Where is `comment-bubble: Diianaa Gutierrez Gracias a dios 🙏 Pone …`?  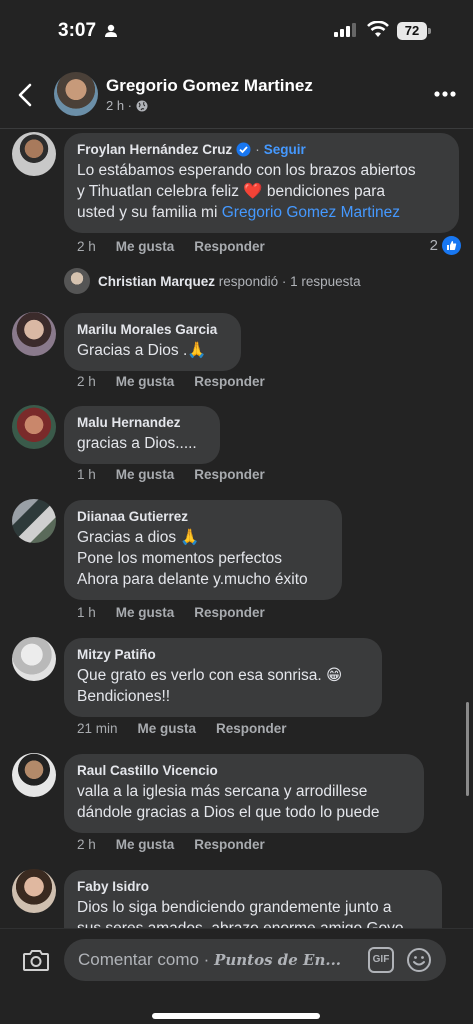 comment-bubble: Diianaa Gutierrez Gracias a dios 🙏 Pone … is located at coordinates (203, 550).